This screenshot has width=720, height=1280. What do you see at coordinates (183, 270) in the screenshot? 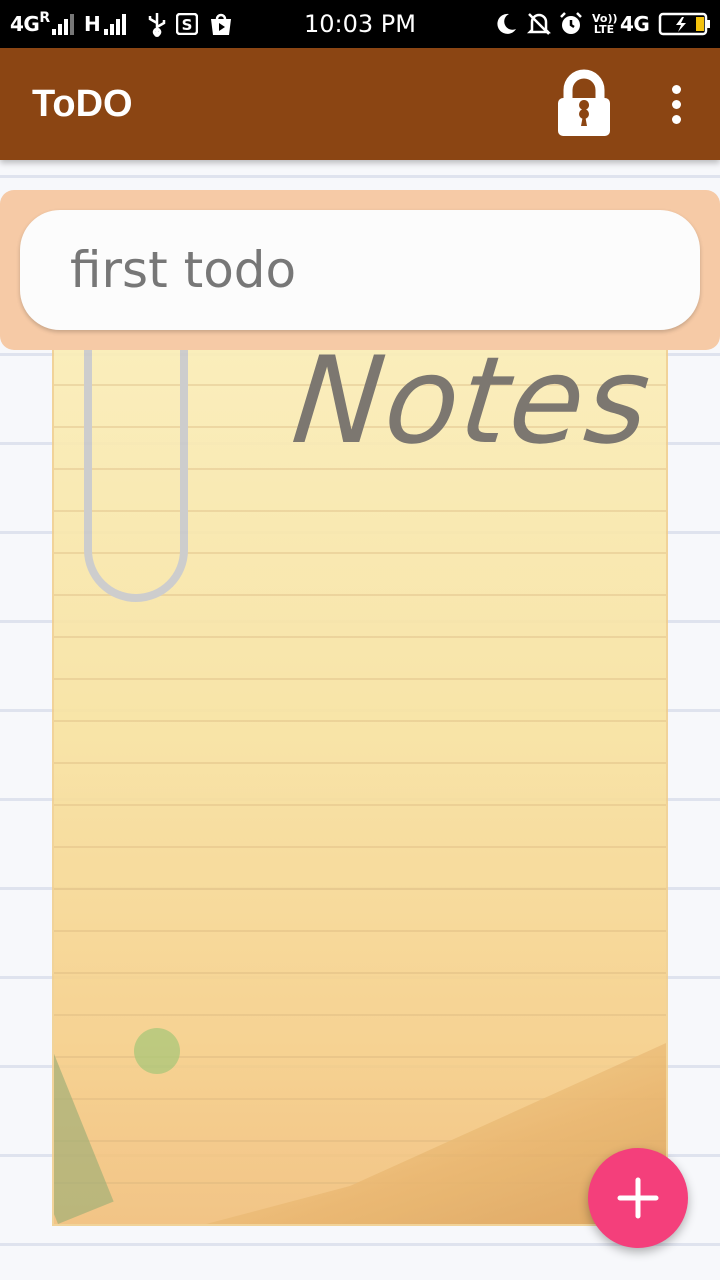
I see `todo-item-text: first todo` at bounding box center [183, 270].